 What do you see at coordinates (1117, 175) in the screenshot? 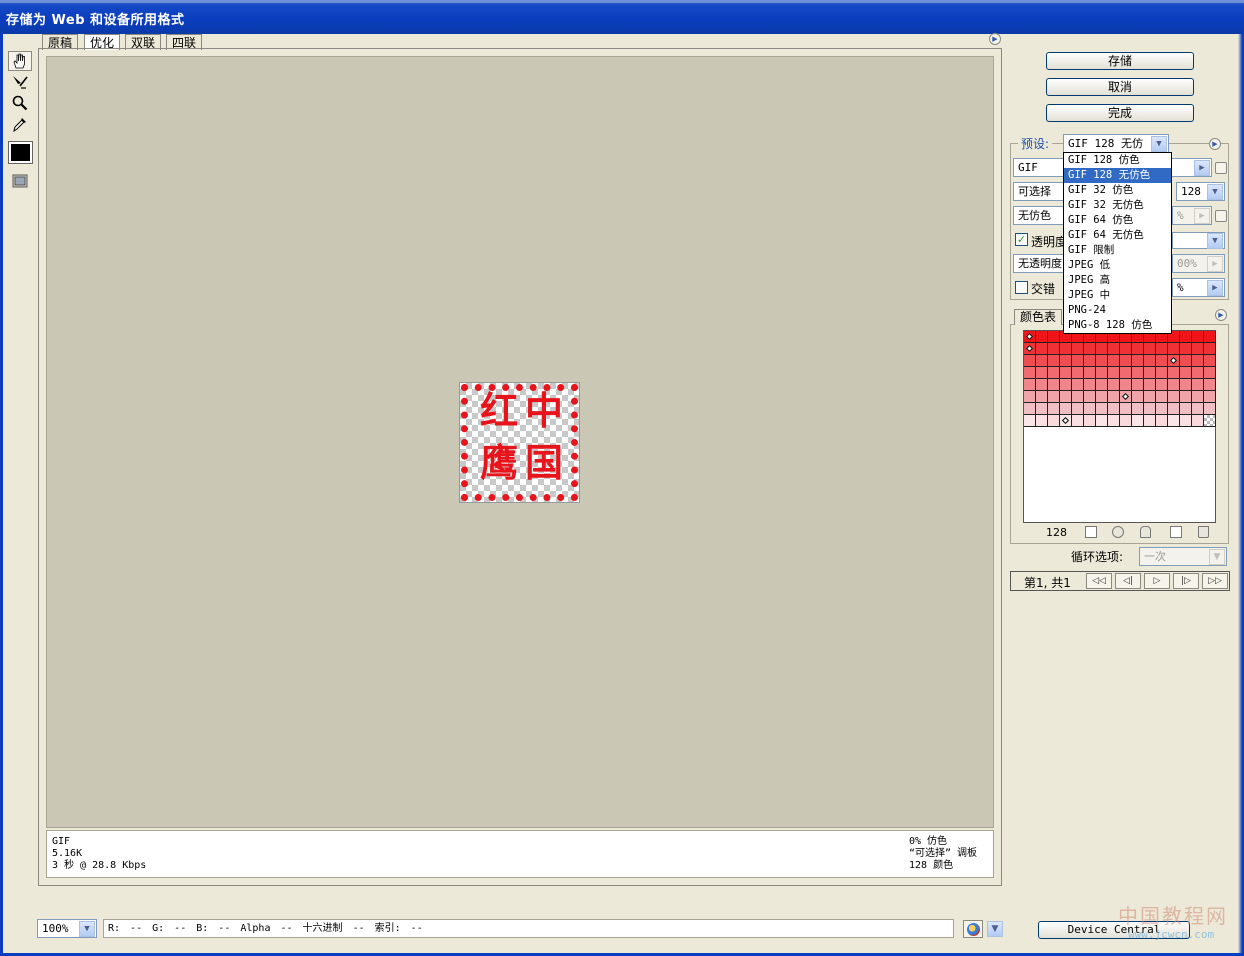
I see `preset-option: GIF 128 无仿色` at bounding box center [1117, 175].